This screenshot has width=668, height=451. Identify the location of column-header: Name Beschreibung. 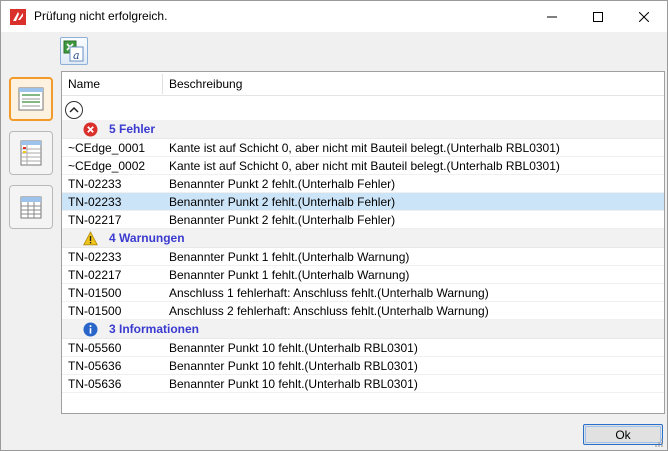
(363, 84).